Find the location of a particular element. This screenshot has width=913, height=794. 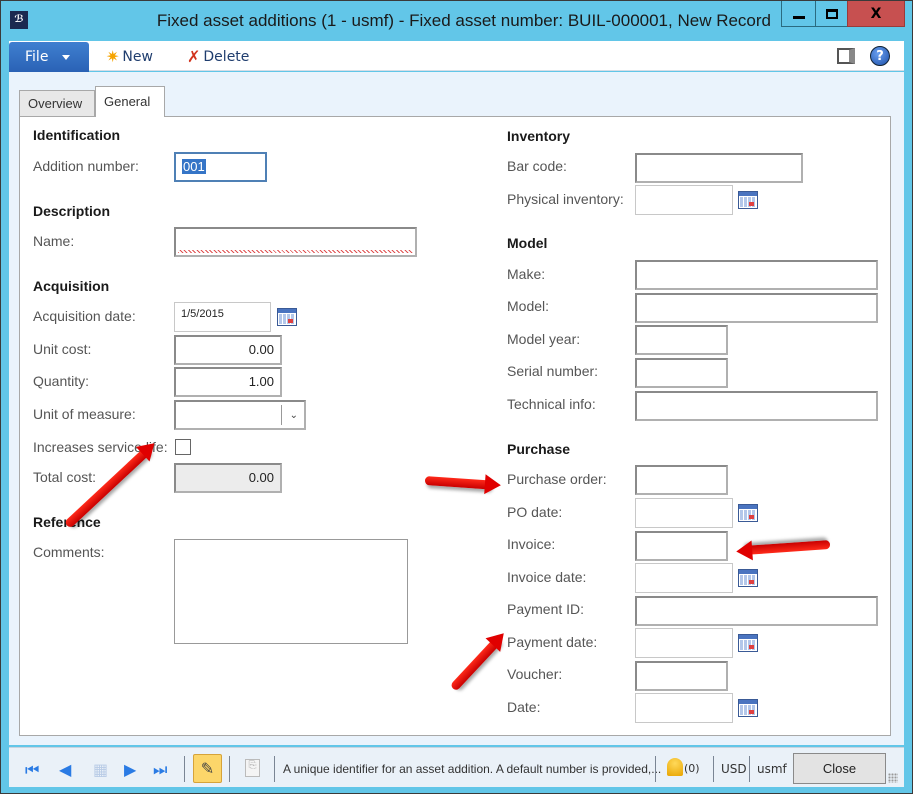

bar-code-field is located at coordinates (719, 168).